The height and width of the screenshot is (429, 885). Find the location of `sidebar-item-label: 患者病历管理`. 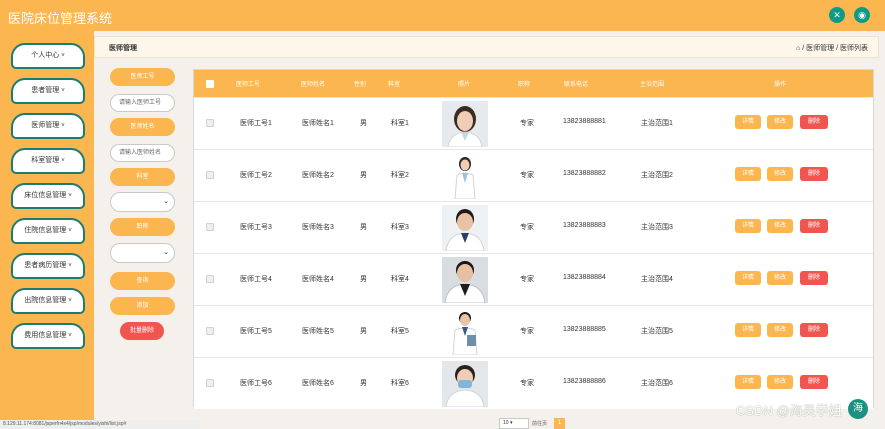

sidebar-item-label: 患者病历管理 is located at coordinates (45, 265).